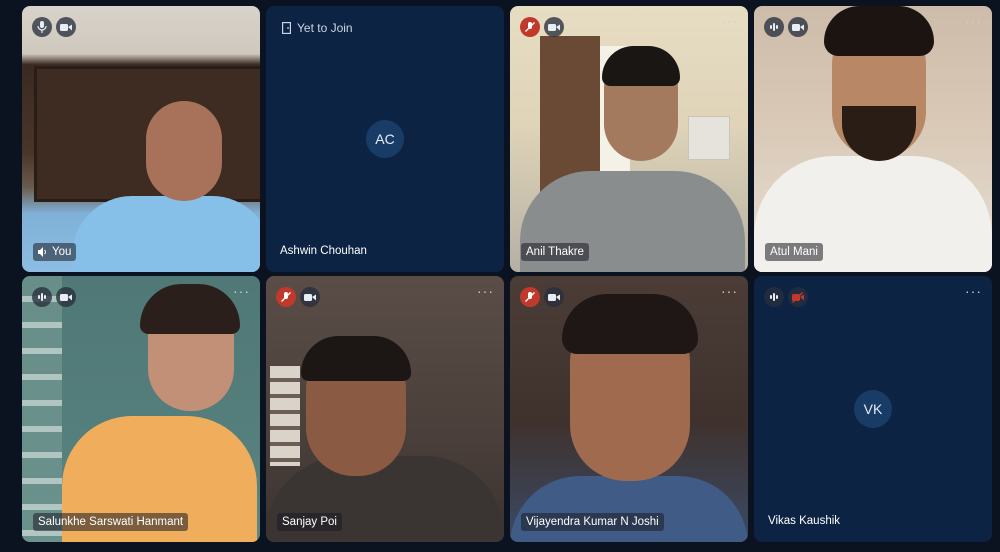  I want to click on join-status: Yet to Join, so click(317, 28).